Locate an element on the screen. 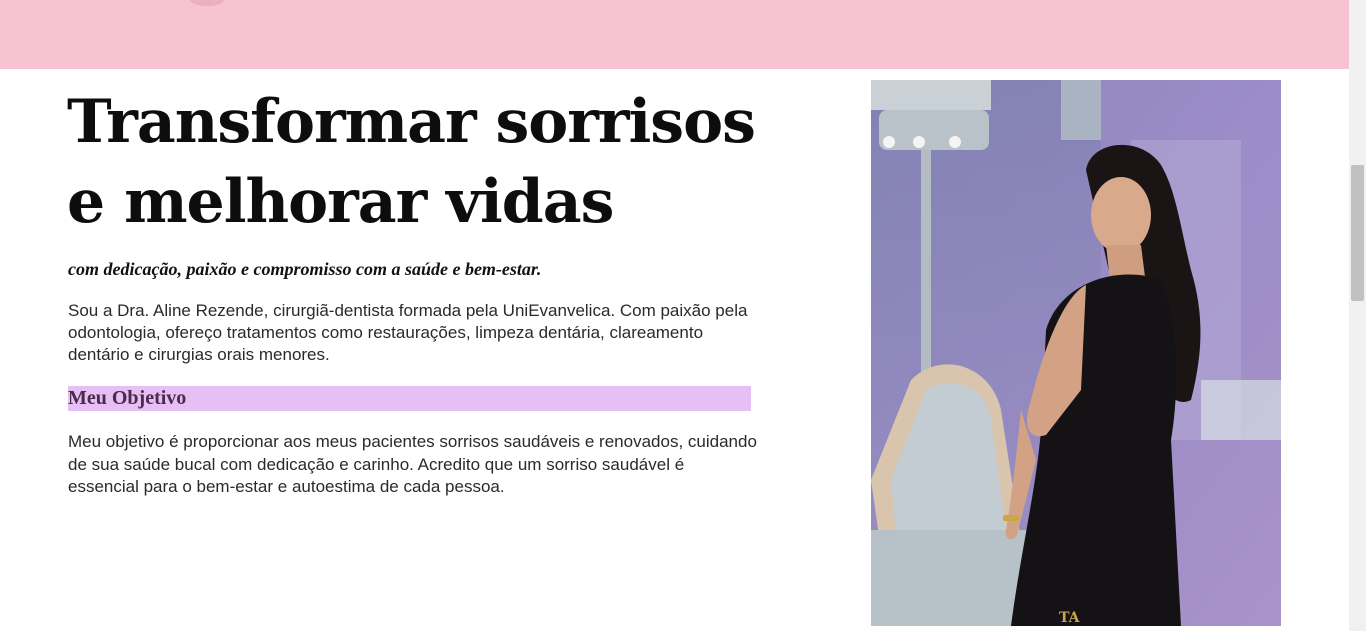 The width and height of the screenshot is (1366, 631). headline-line-1: Transformar sorrisos is located at coordinates (411, 122).